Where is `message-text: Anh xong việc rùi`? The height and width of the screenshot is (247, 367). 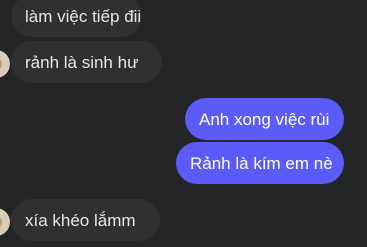 message-text: Anh xong việc rùi is located at coordinates (264, 119).